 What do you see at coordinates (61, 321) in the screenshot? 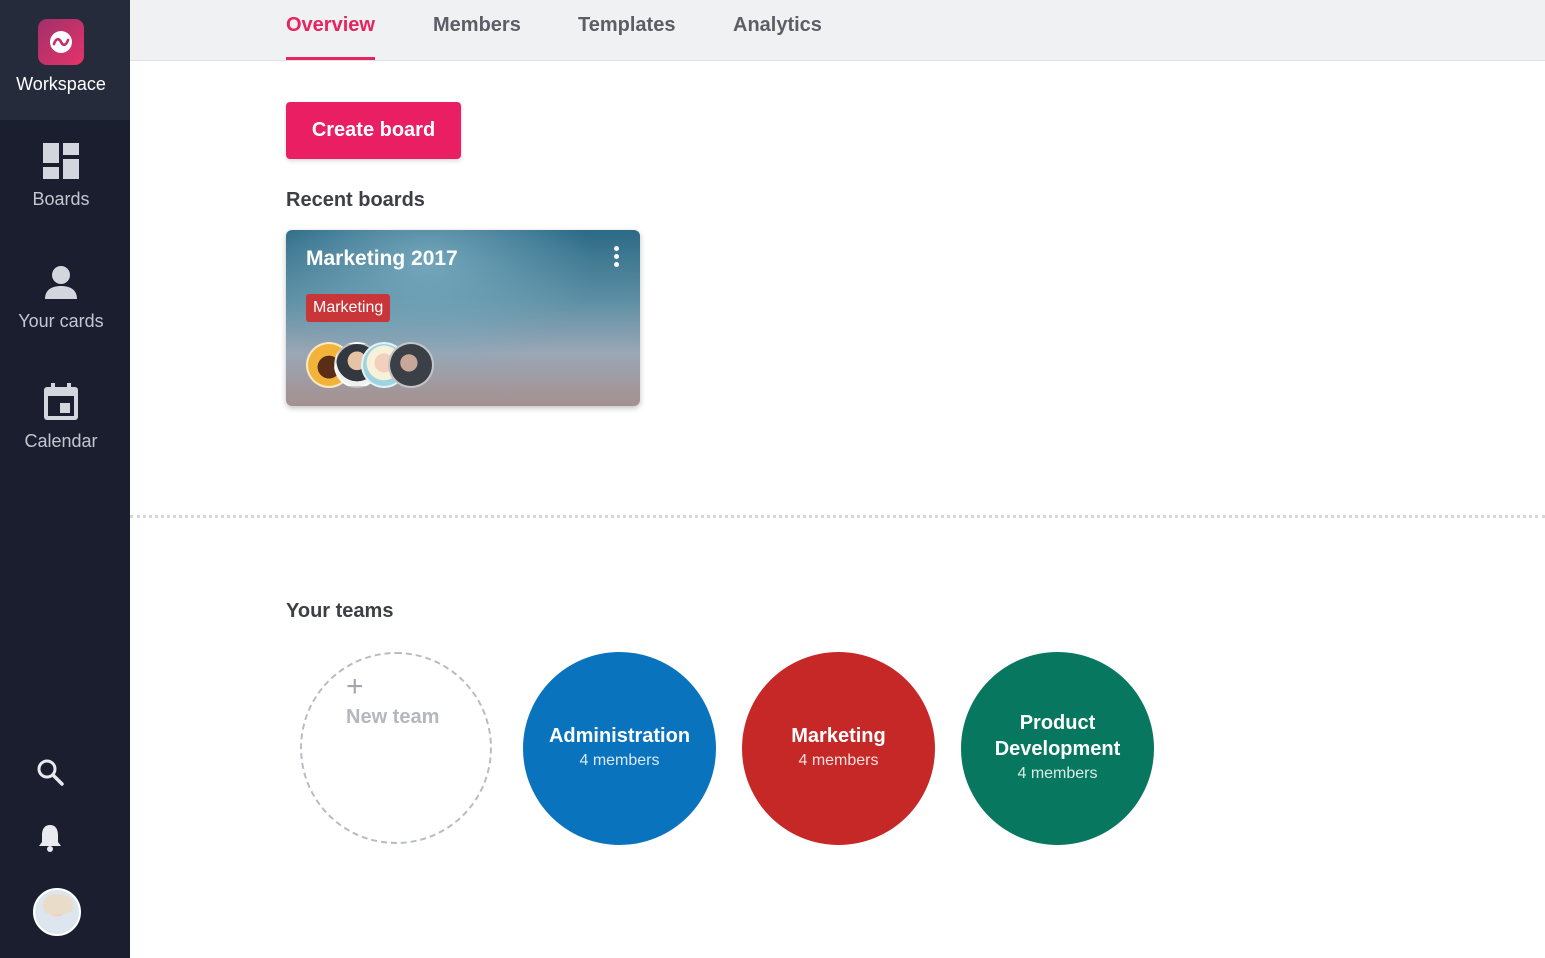
I see `sidebar-item-label: Your cards` at bounding box center [61, 321].